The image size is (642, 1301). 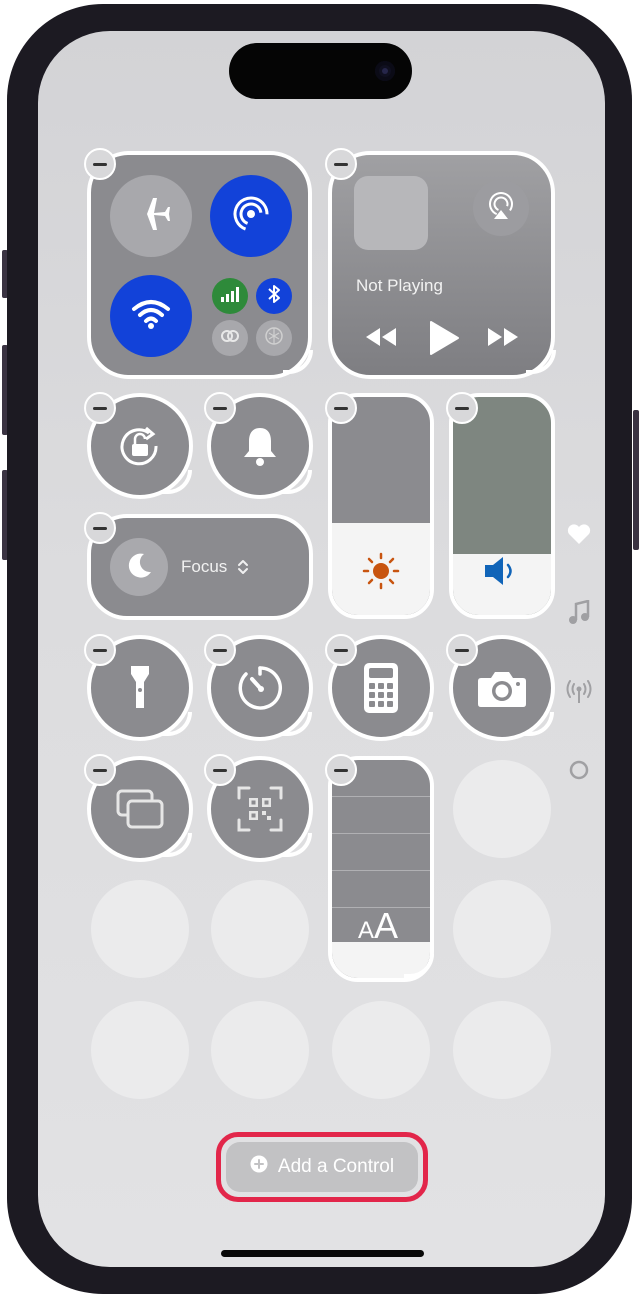 I want to click on wifi-icon, so click(x=151, y=316).